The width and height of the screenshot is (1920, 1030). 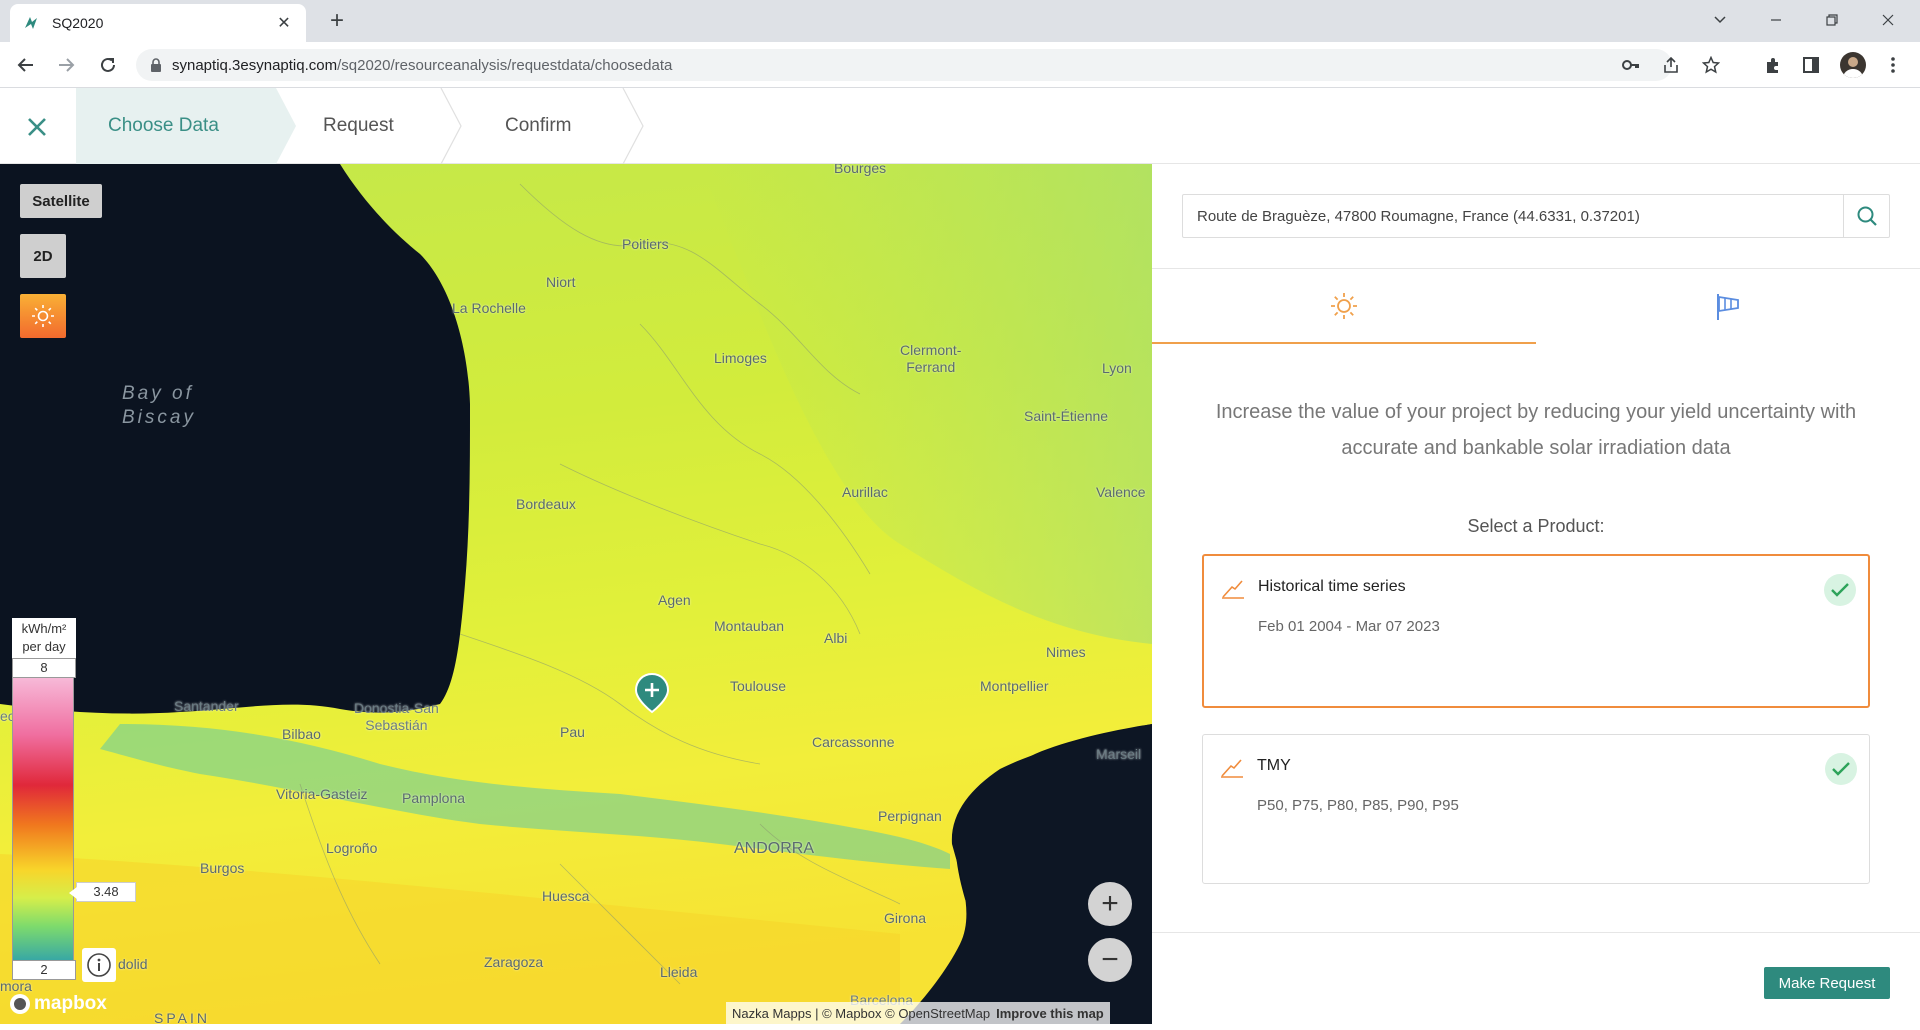 I want to click on legend-current-value: 3.48, so click(x=102, y=892).